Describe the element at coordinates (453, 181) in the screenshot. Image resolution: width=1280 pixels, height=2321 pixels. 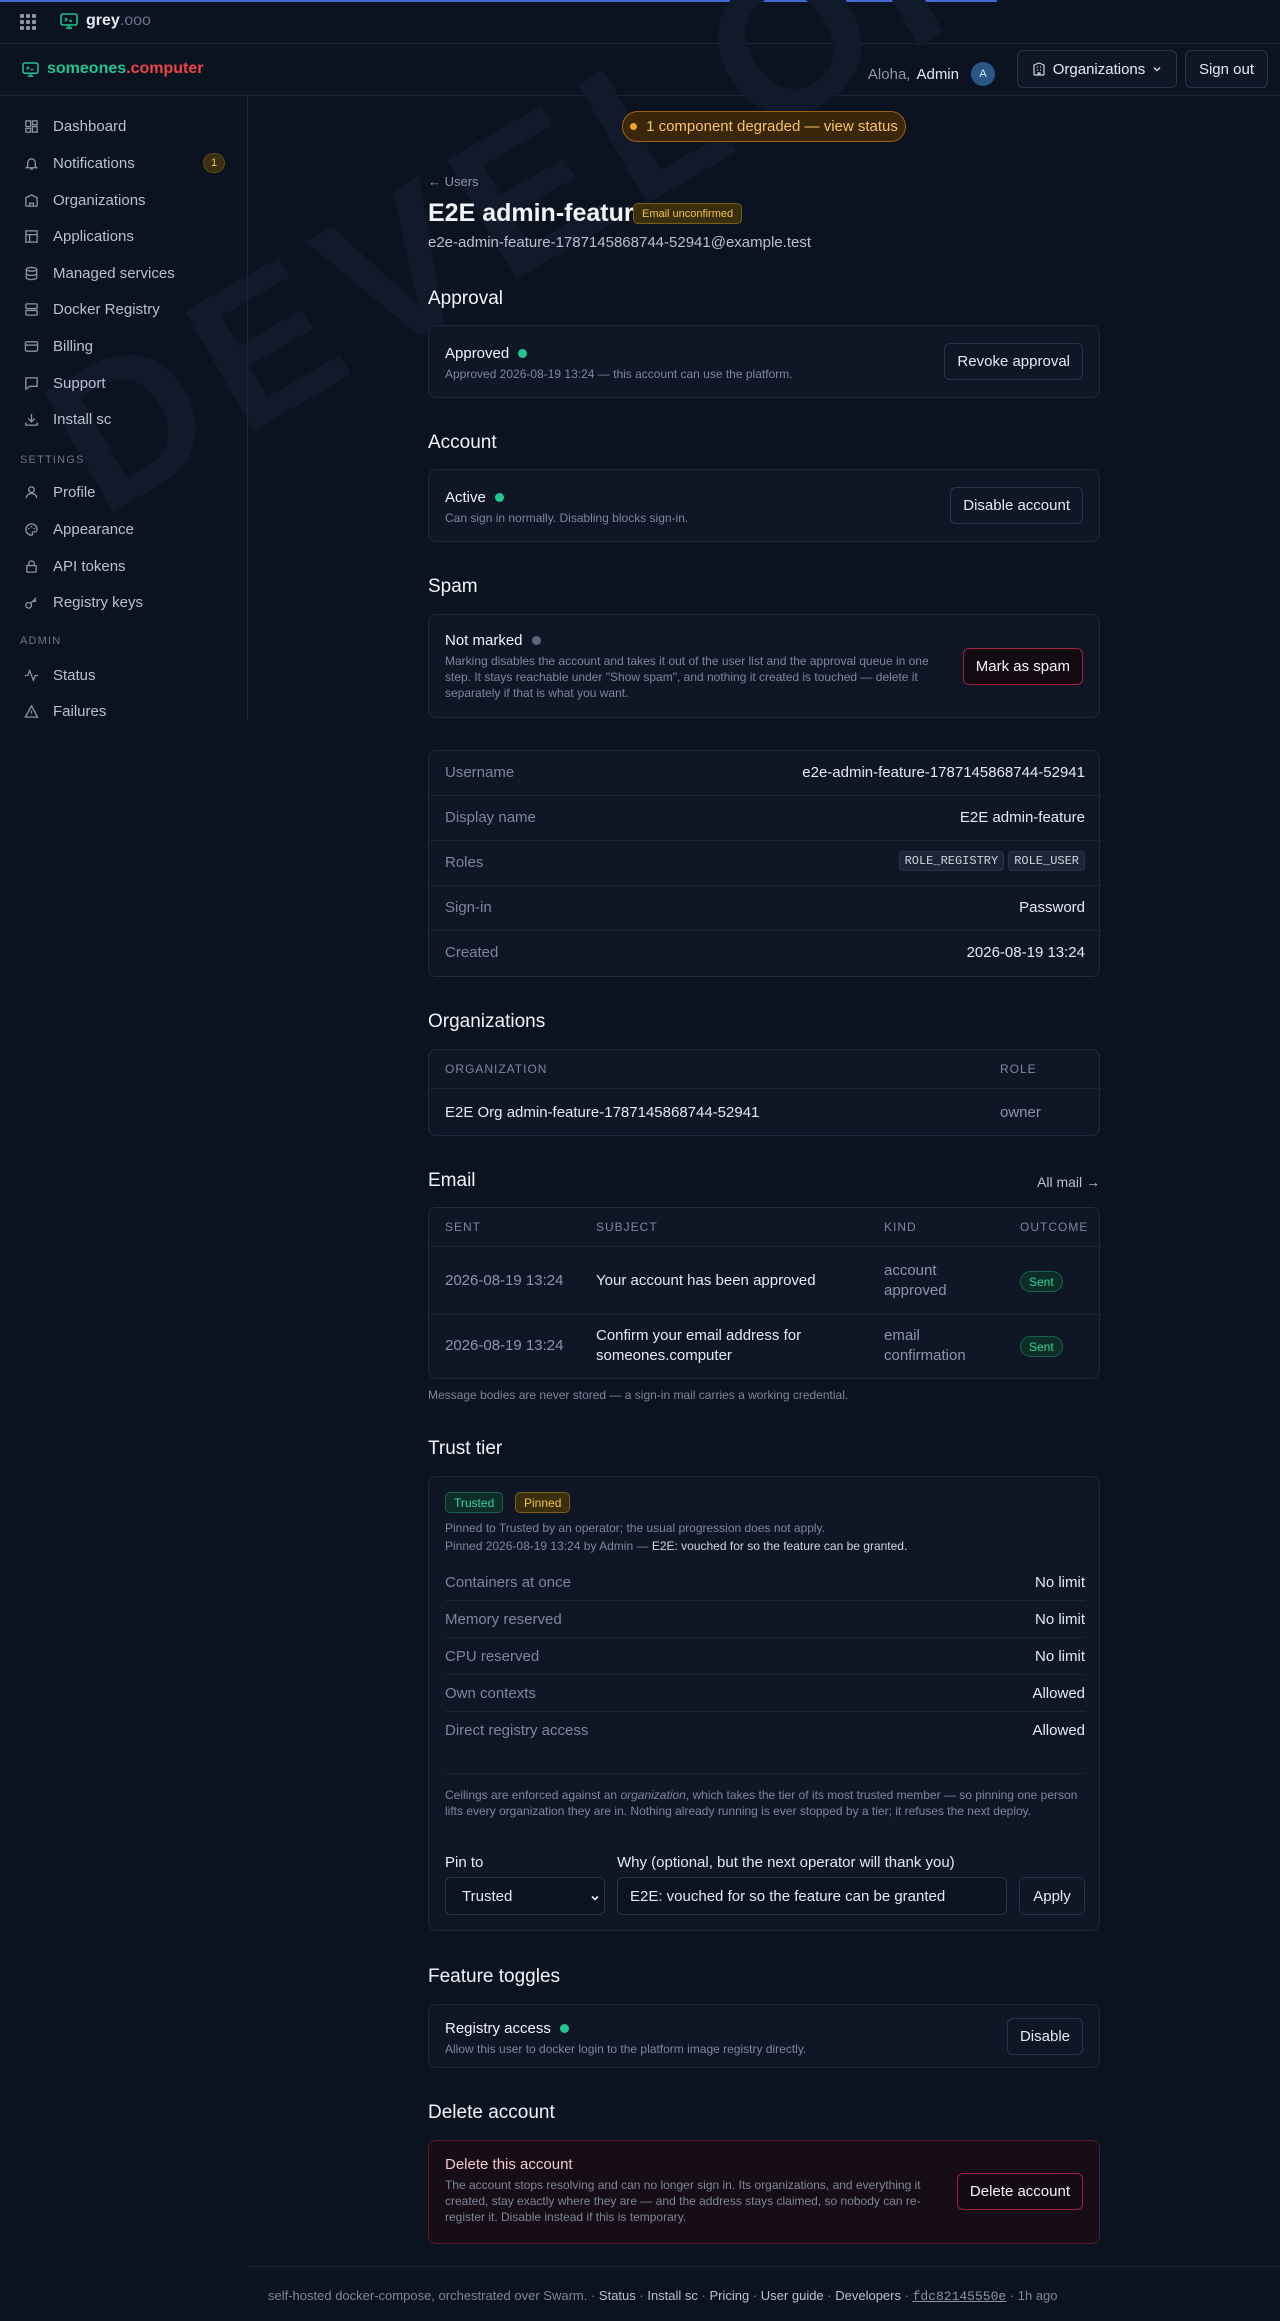
I see `back-to-users-link: ← Users` at that location.